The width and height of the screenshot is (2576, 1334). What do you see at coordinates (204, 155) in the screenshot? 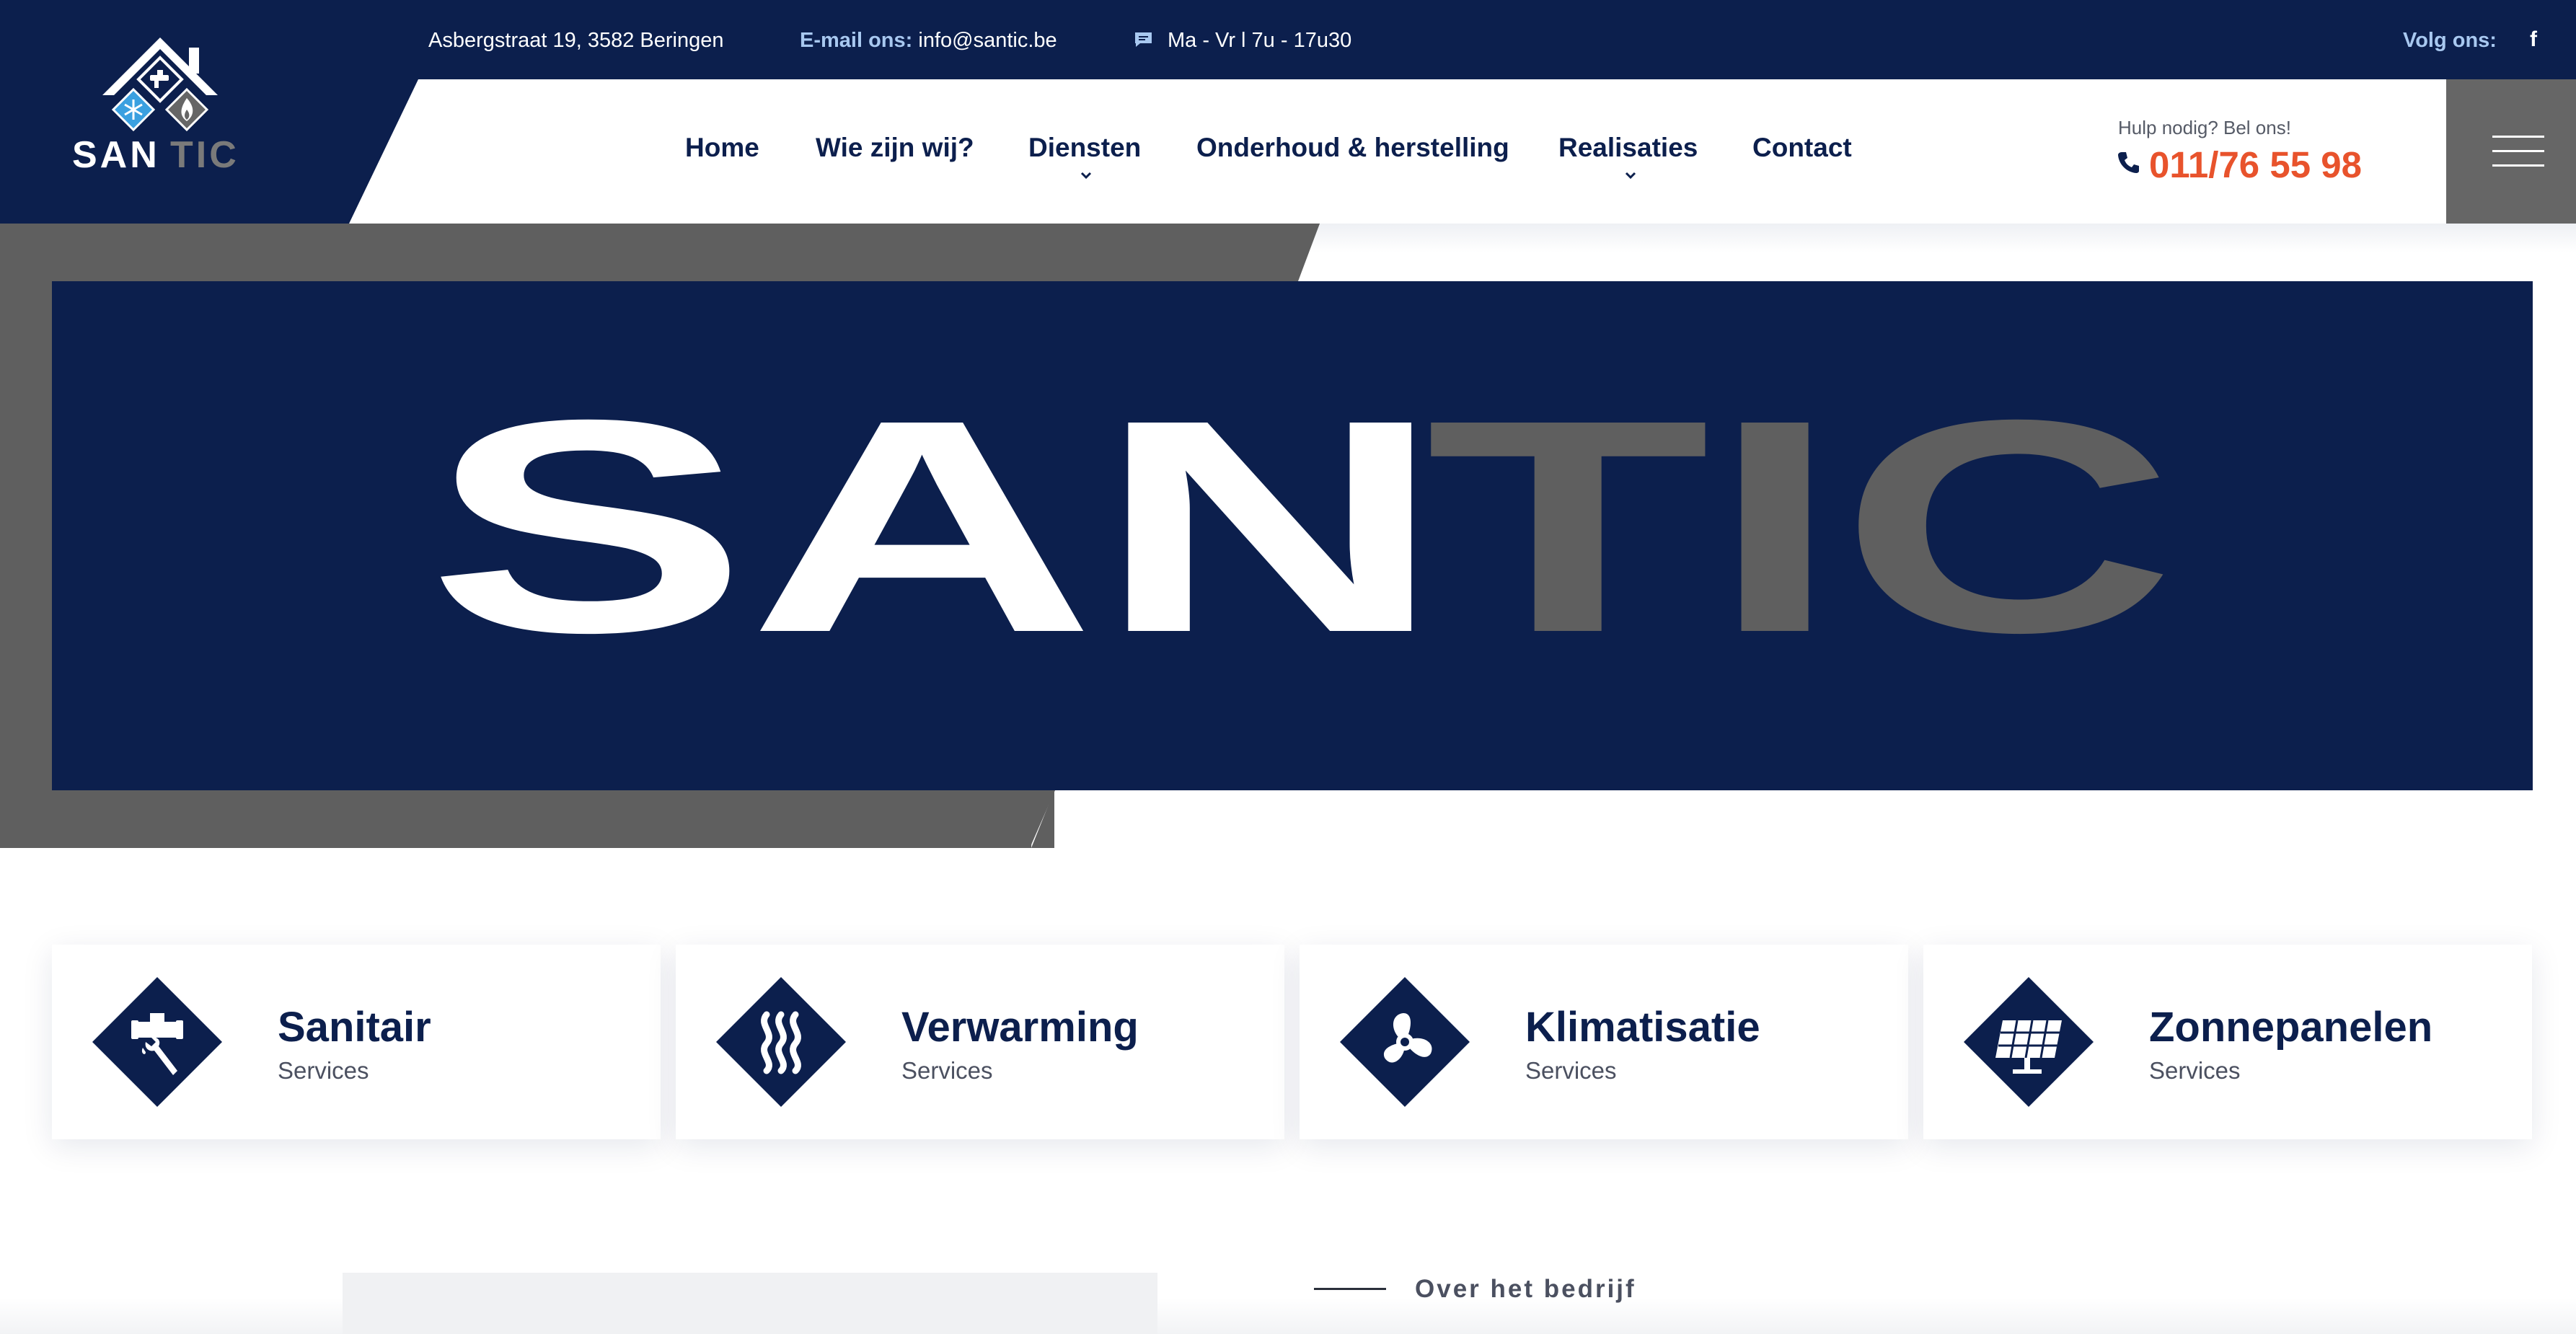
I see `logo-text-secondary: TIC` at bounding box center [204, 155].